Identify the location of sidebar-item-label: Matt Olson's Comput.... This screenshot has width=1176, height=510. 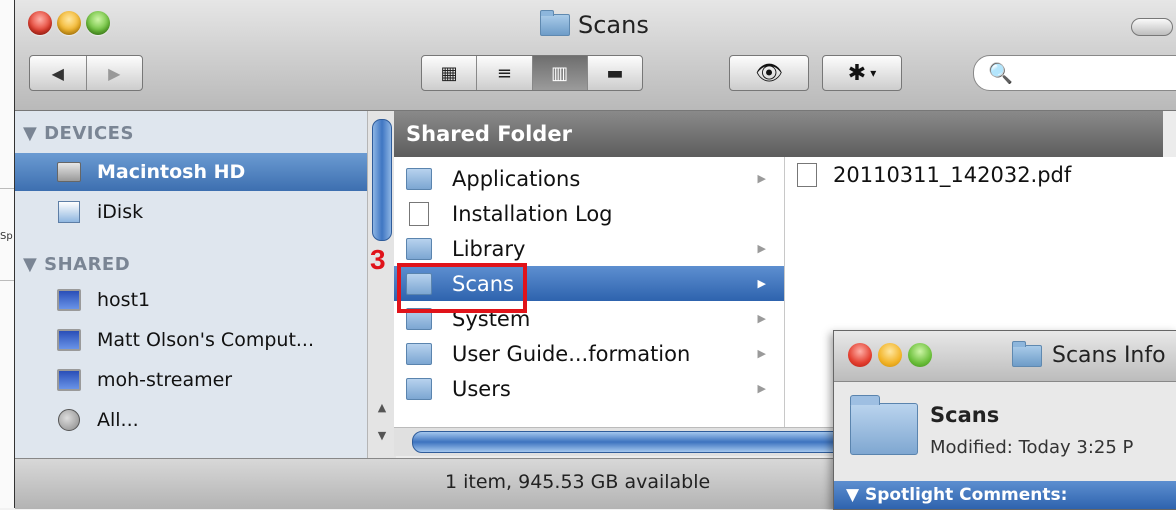
(206, 340).